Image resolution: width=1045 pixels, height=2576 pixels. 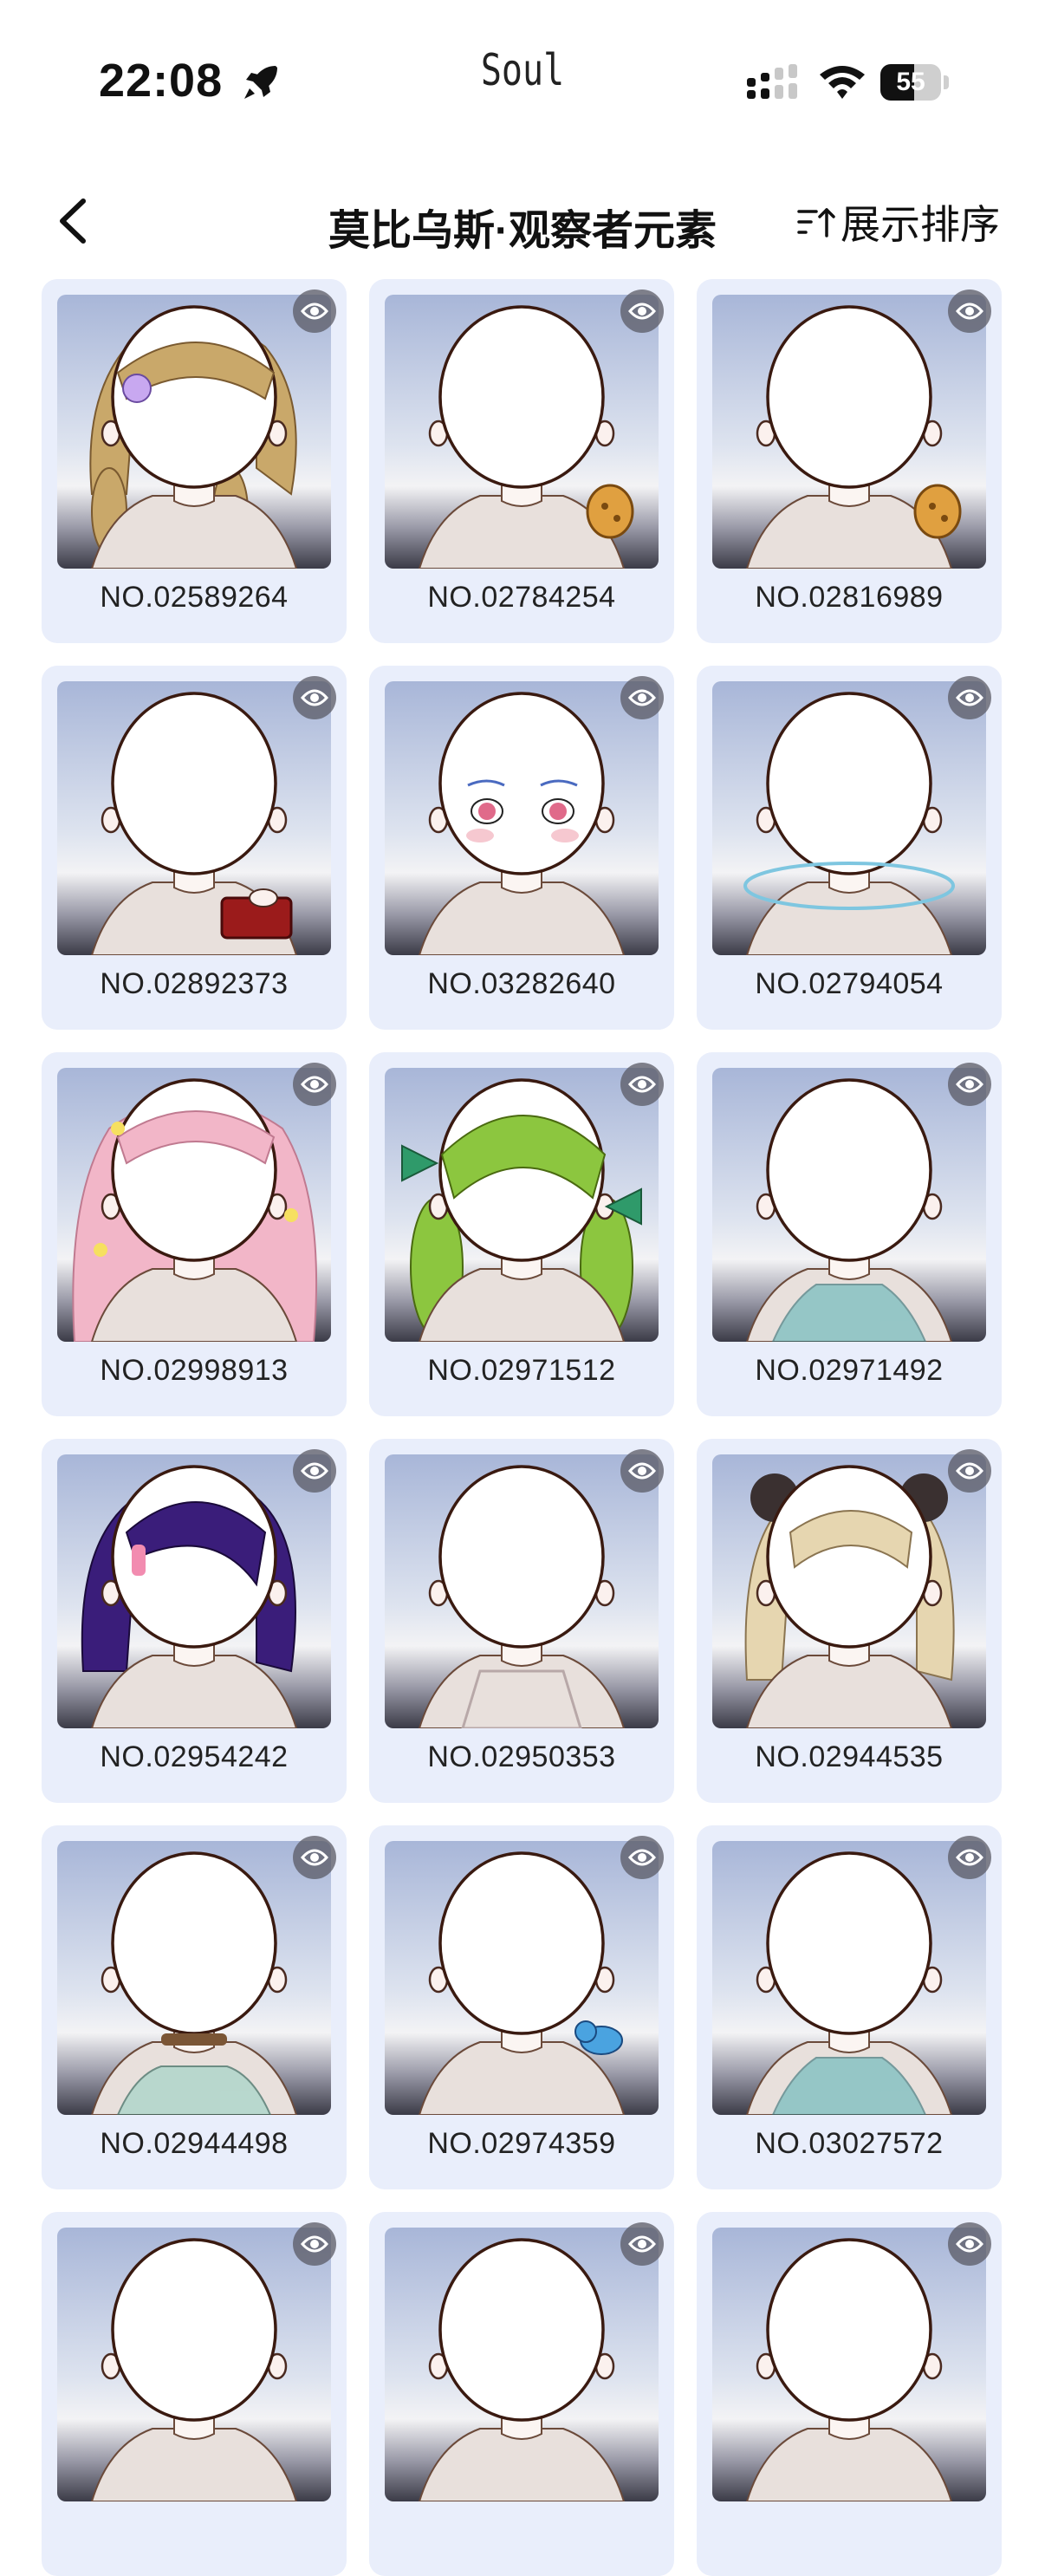 I want to click on element-code: NO.02944498, so click(x=194, y=2143).